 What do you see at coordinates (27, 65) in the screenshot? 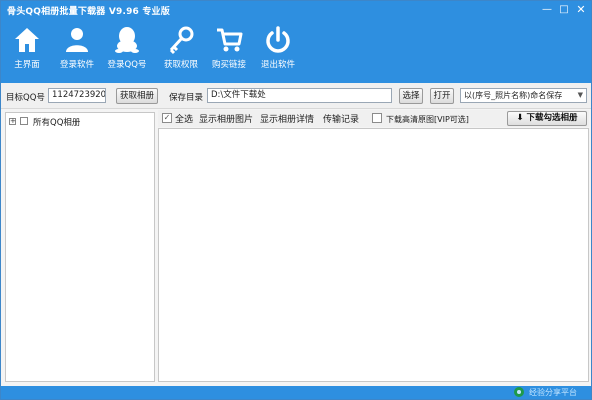
I see `toolbar-label: 主界面` at bounding box center [27, 65].